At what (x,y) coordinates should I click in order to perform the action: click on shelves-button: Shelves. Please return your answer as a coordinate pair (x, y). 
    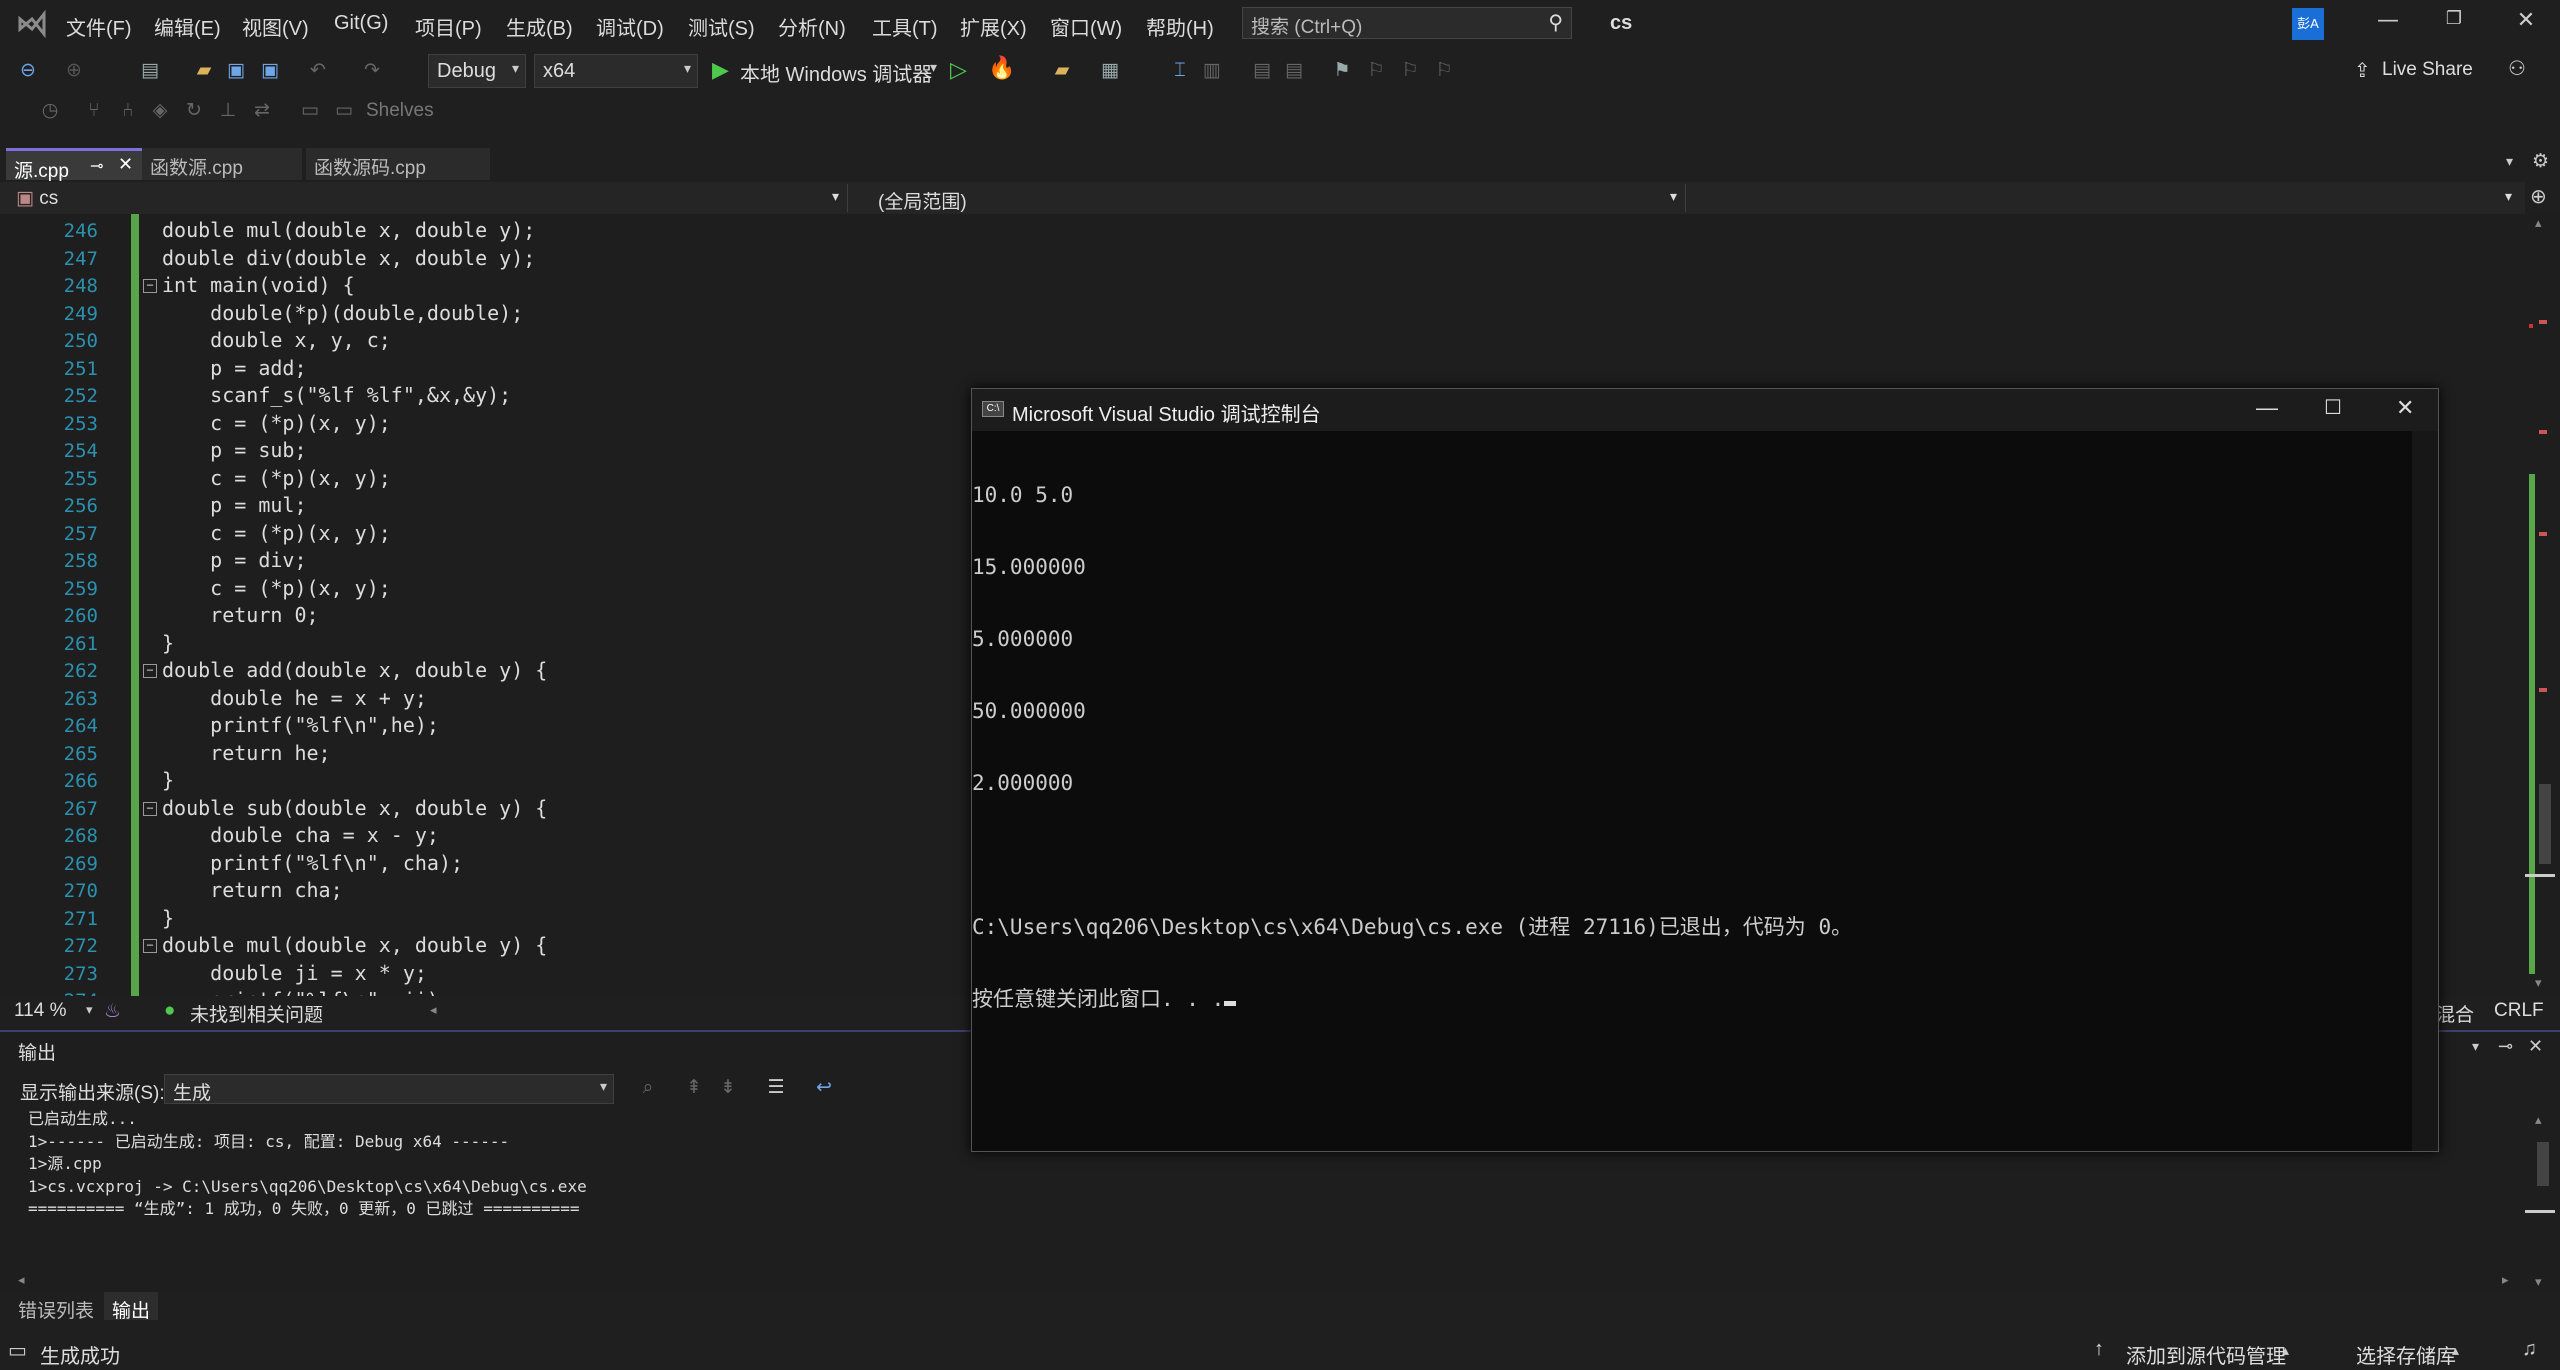
    Looking at the image, I should click on (400, 111).